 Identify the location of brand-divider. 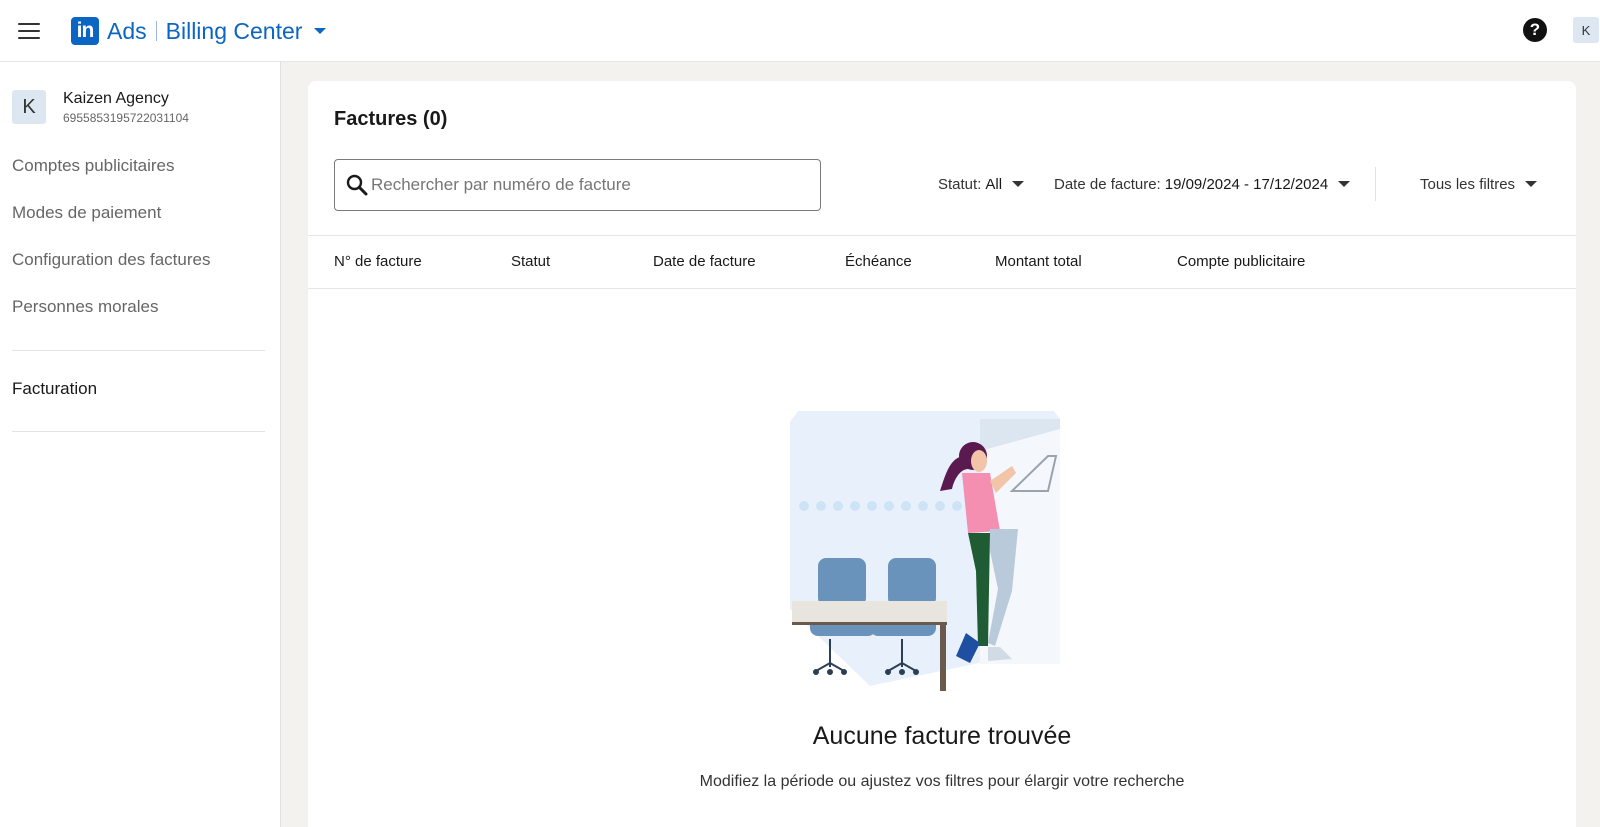
(156, 31).